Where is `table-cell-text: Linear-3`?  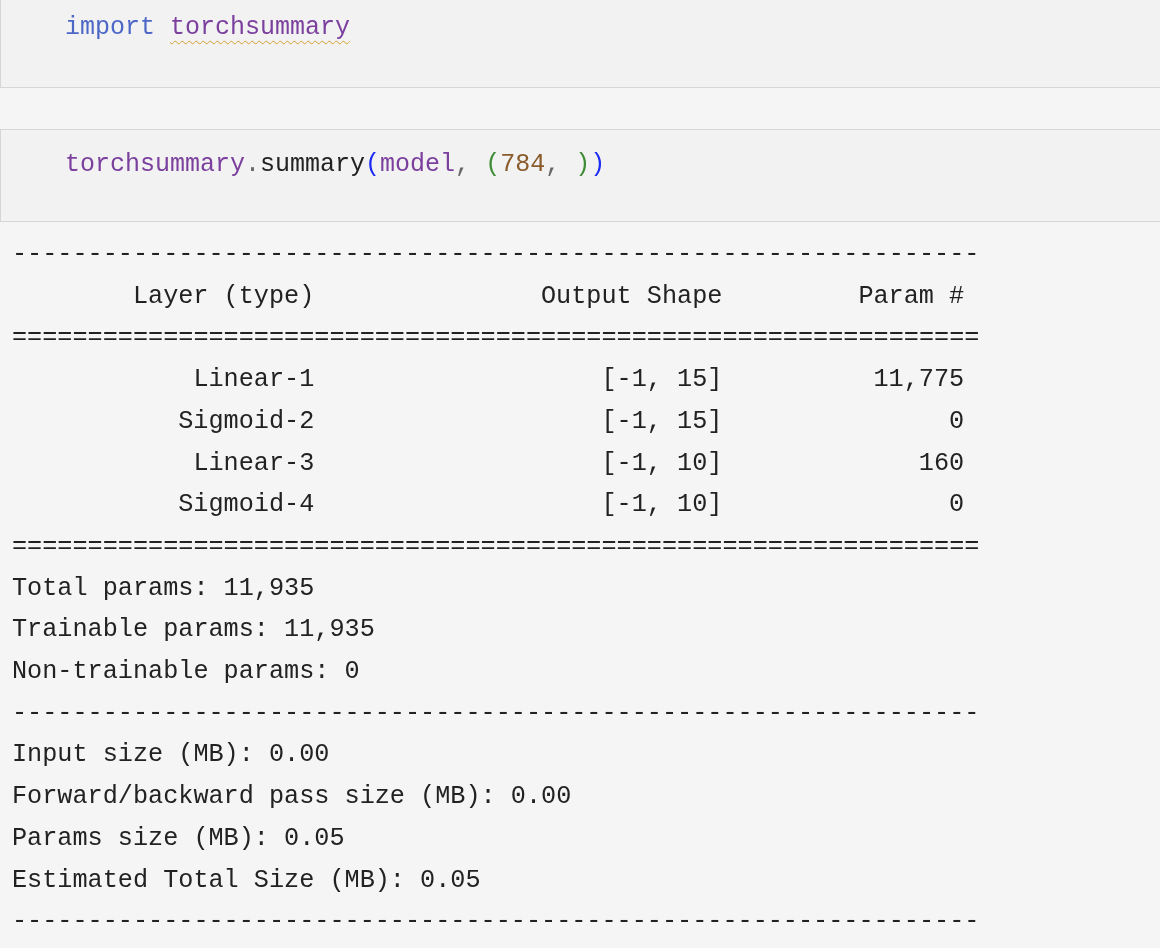
table-cell-text: Linear-3 is located at coordinates (253, 463).